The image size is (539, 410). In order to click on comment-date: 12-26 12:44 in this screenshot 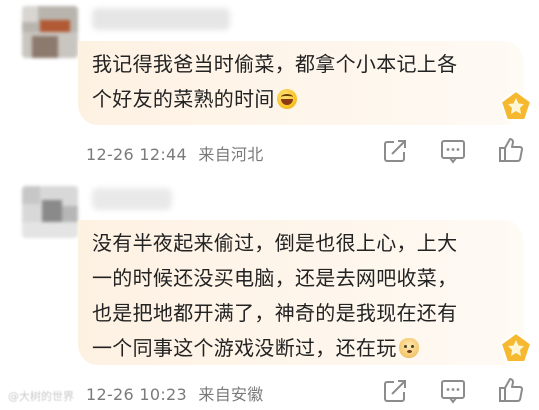, I will do `click(136, 154)`.